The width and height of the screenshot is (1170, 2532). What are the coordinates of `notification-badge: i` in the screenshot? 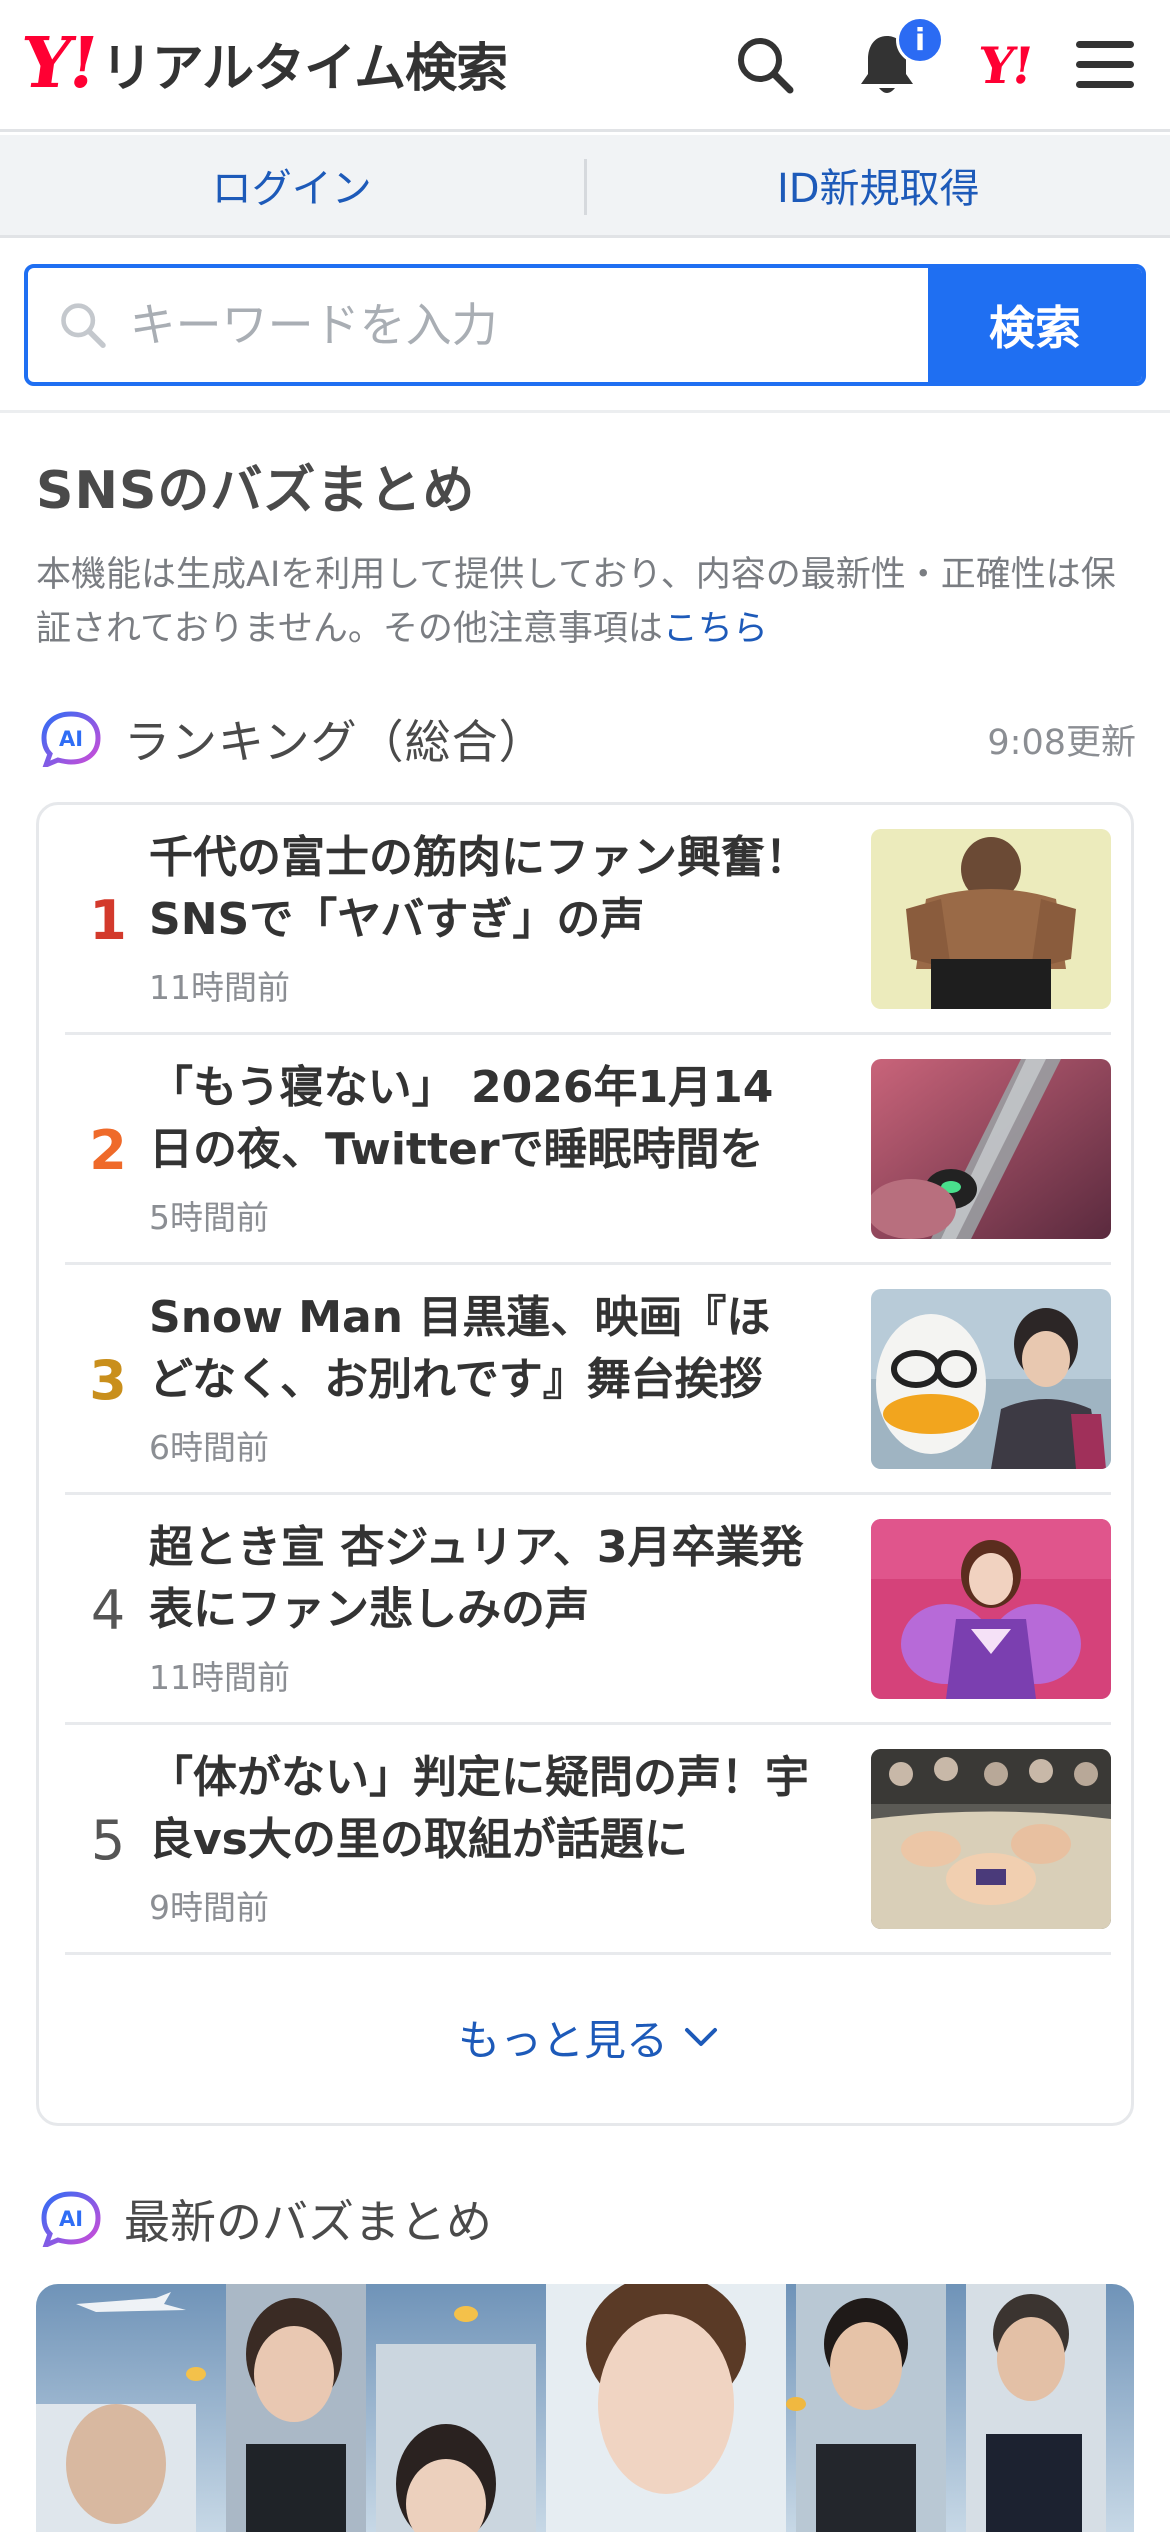 It's located at (920, 40).